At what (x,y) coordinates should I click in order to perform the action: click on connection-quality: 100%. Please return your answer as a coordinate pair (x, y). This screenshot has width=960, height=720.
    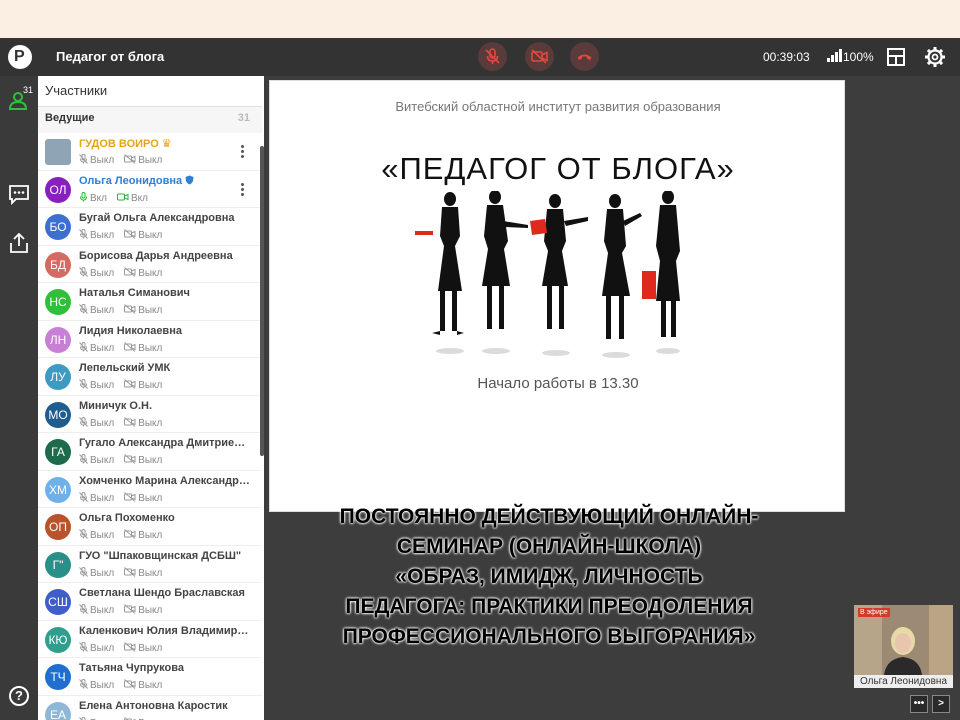
    Looking at the image, I should click on (858, 57).